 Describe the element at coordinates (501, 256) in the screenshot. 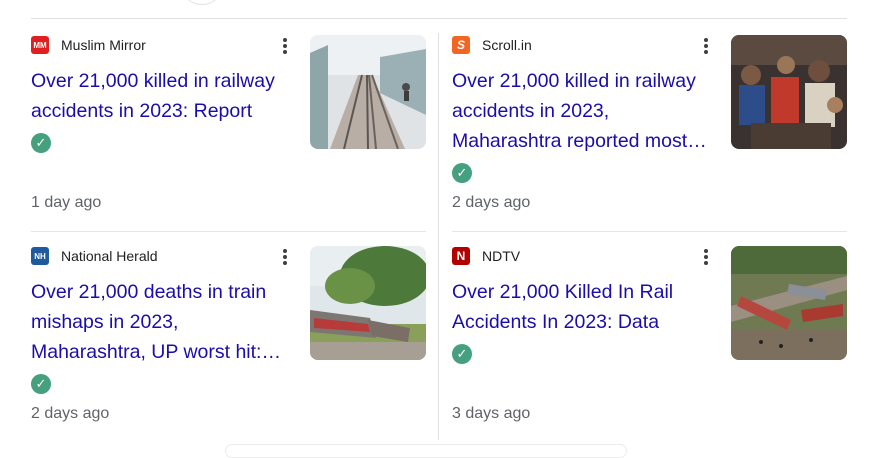

I see `source-name: NDTV` at that location.